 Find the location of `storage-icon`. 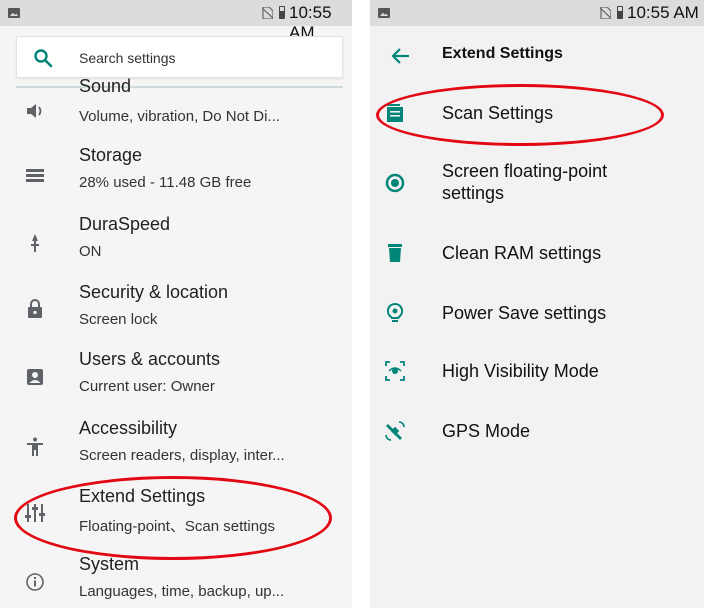

storage-icon is located at coordinates (35, 175).